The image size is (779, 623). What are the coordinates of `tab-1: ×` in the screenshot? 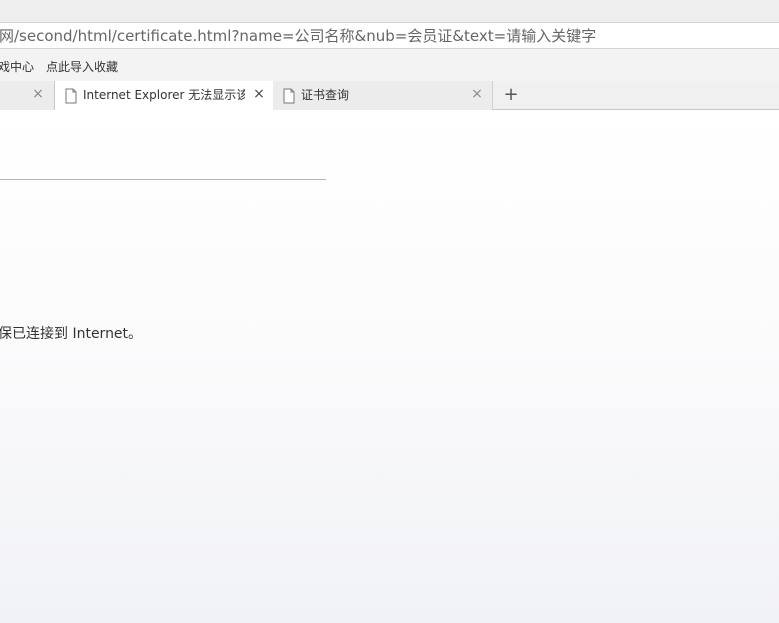 It's located at (27, 95).